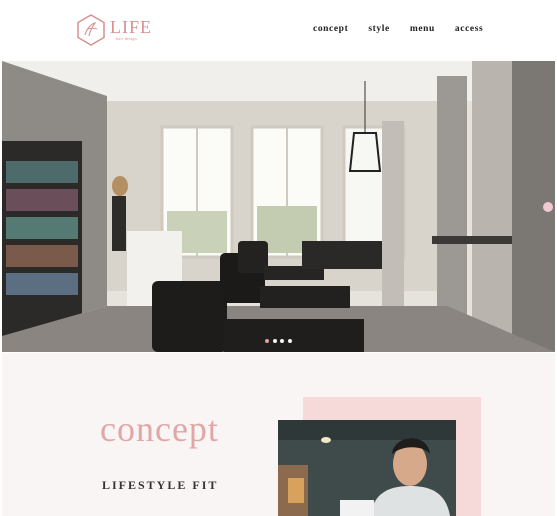  I want to click on concept-title: concept, so click(159, 429).